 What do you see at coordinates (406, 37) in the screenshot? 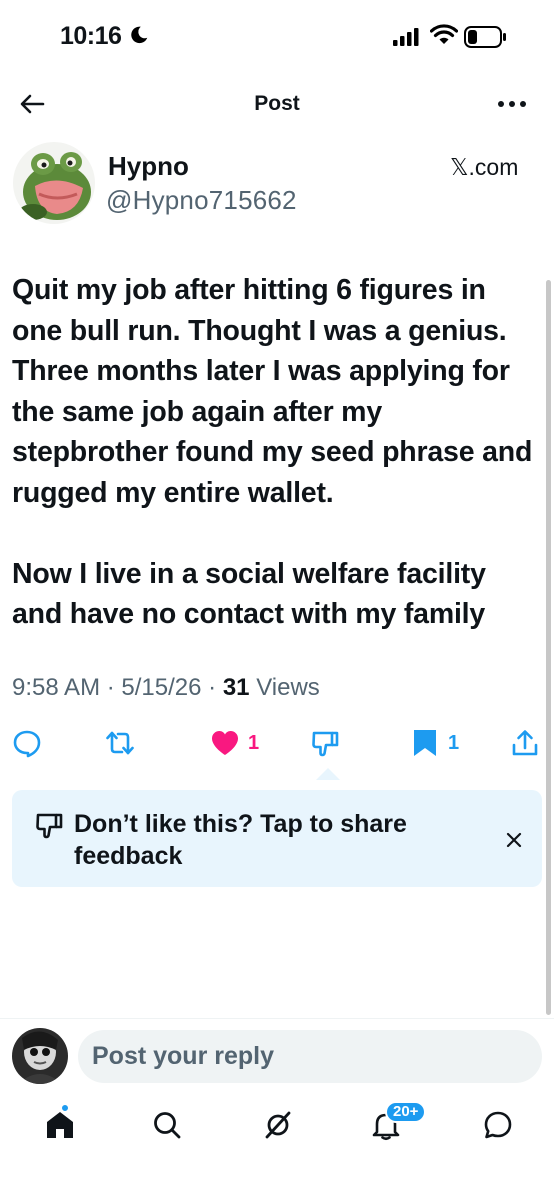
I see `cellular-signal-icon` at bounding box center [406, 37].